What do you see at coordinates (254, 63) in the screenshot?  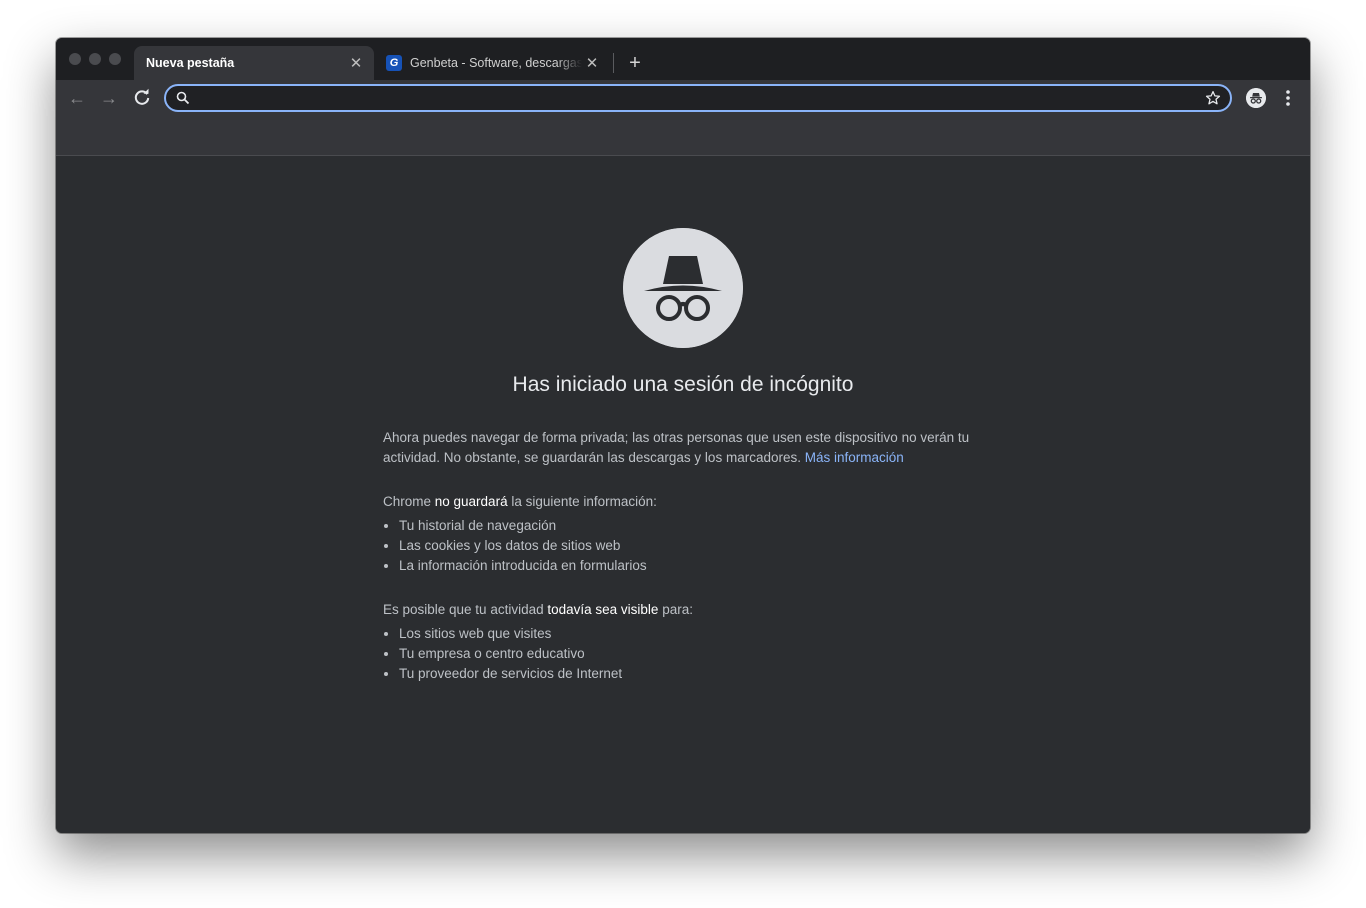 I see `tab-new-tab: Nueva pestaña ✕` at bounding box center [254, 63].